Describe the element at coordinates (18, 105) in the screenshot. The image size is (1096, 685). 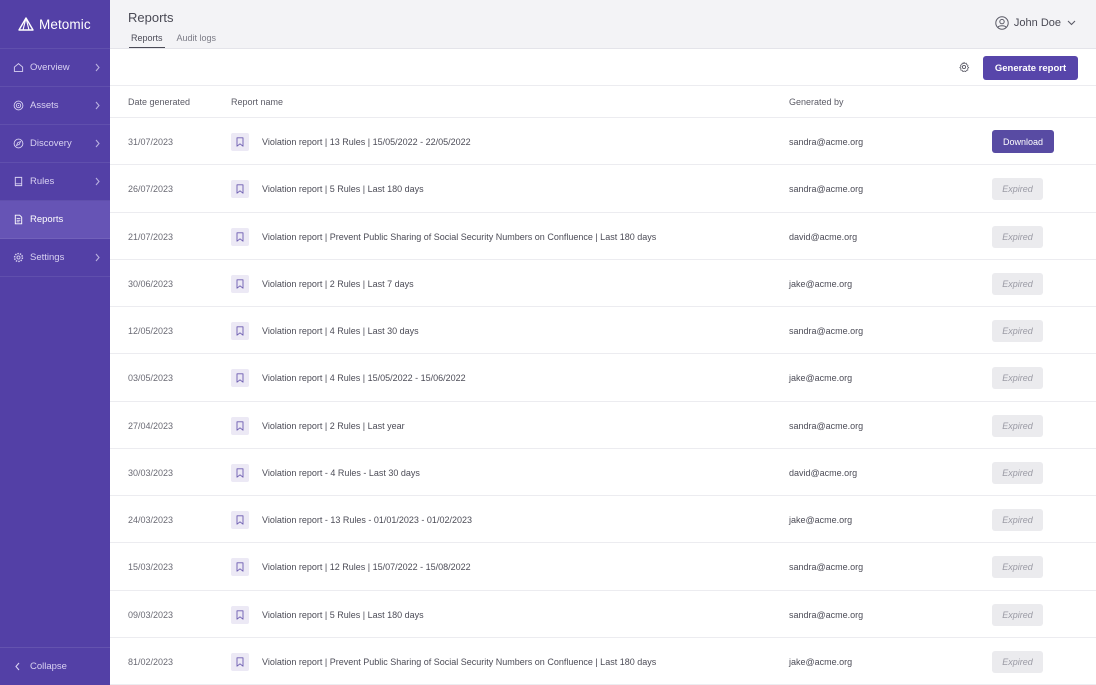
I see `target-icon` at that location.